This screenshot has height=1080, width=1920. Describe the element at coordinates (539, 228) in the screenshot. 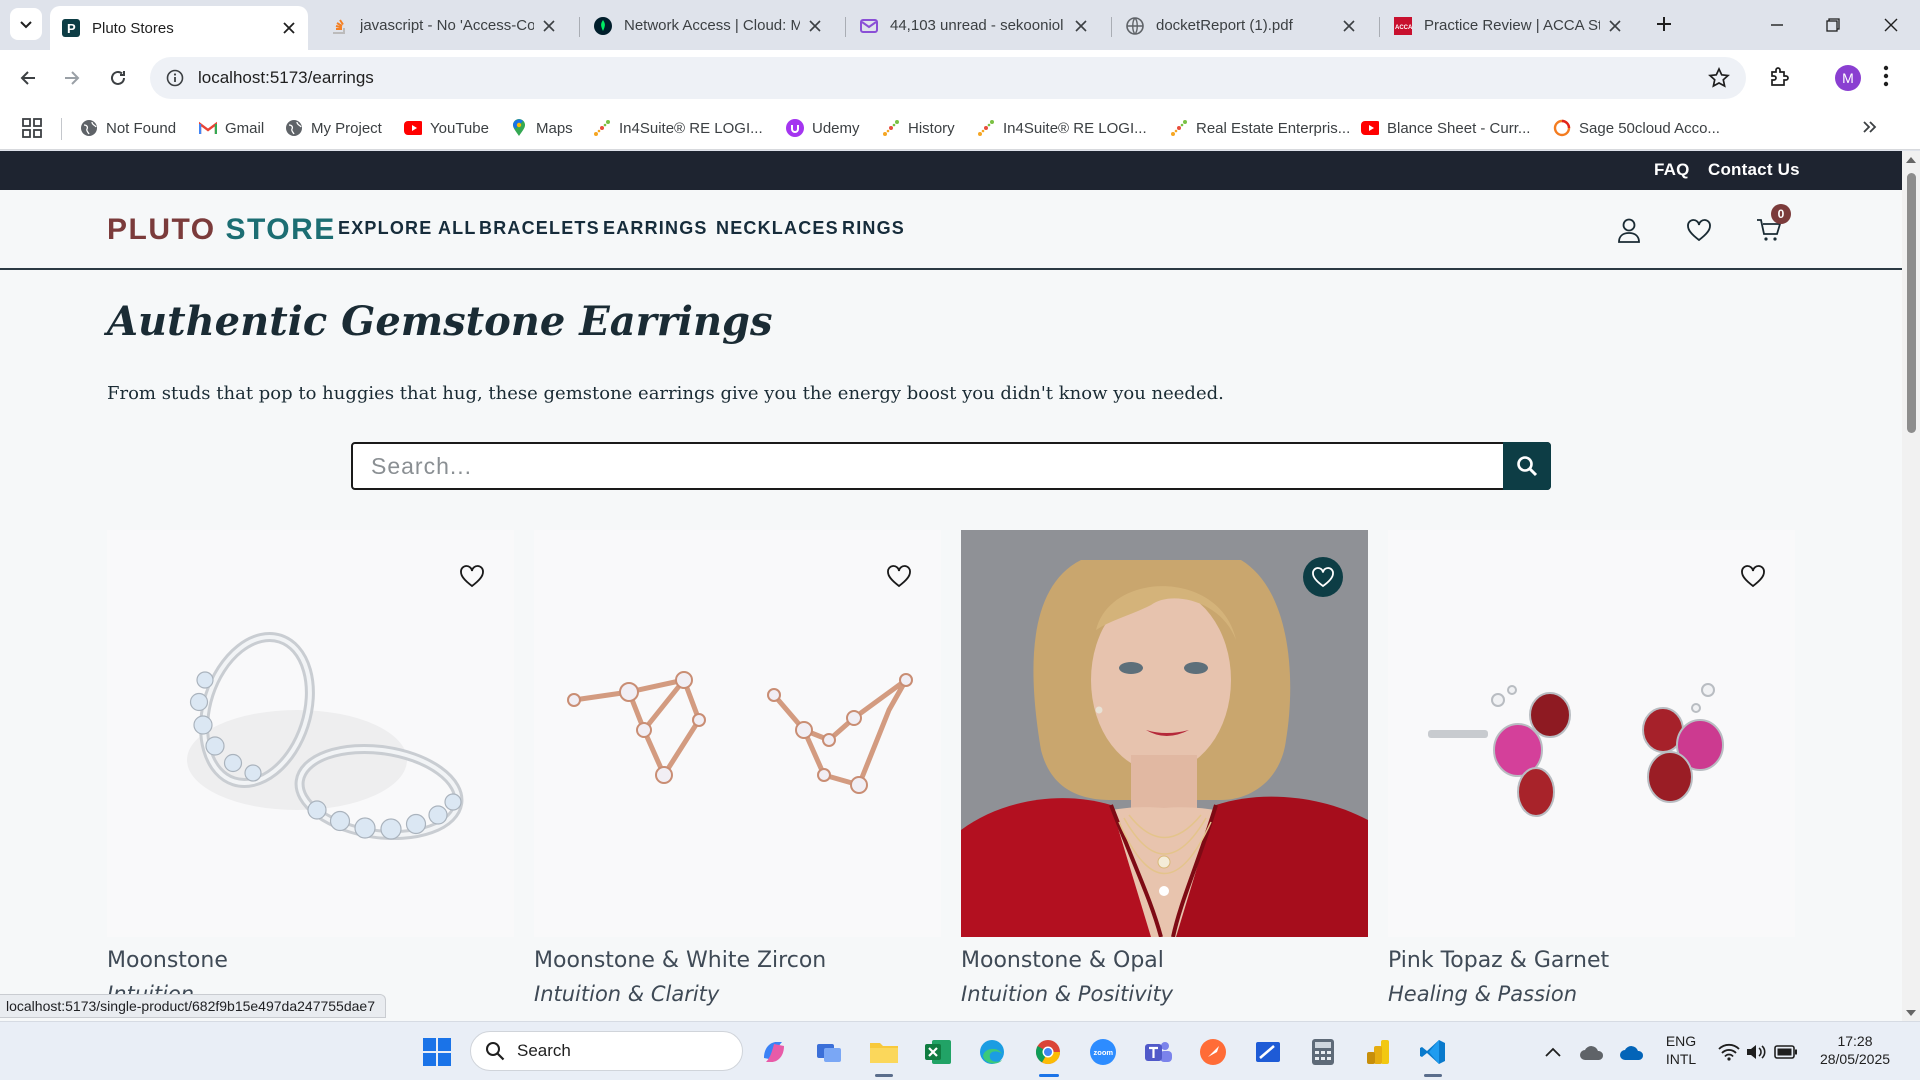

I see `nav-bracelets: BRACELETS` at that location.